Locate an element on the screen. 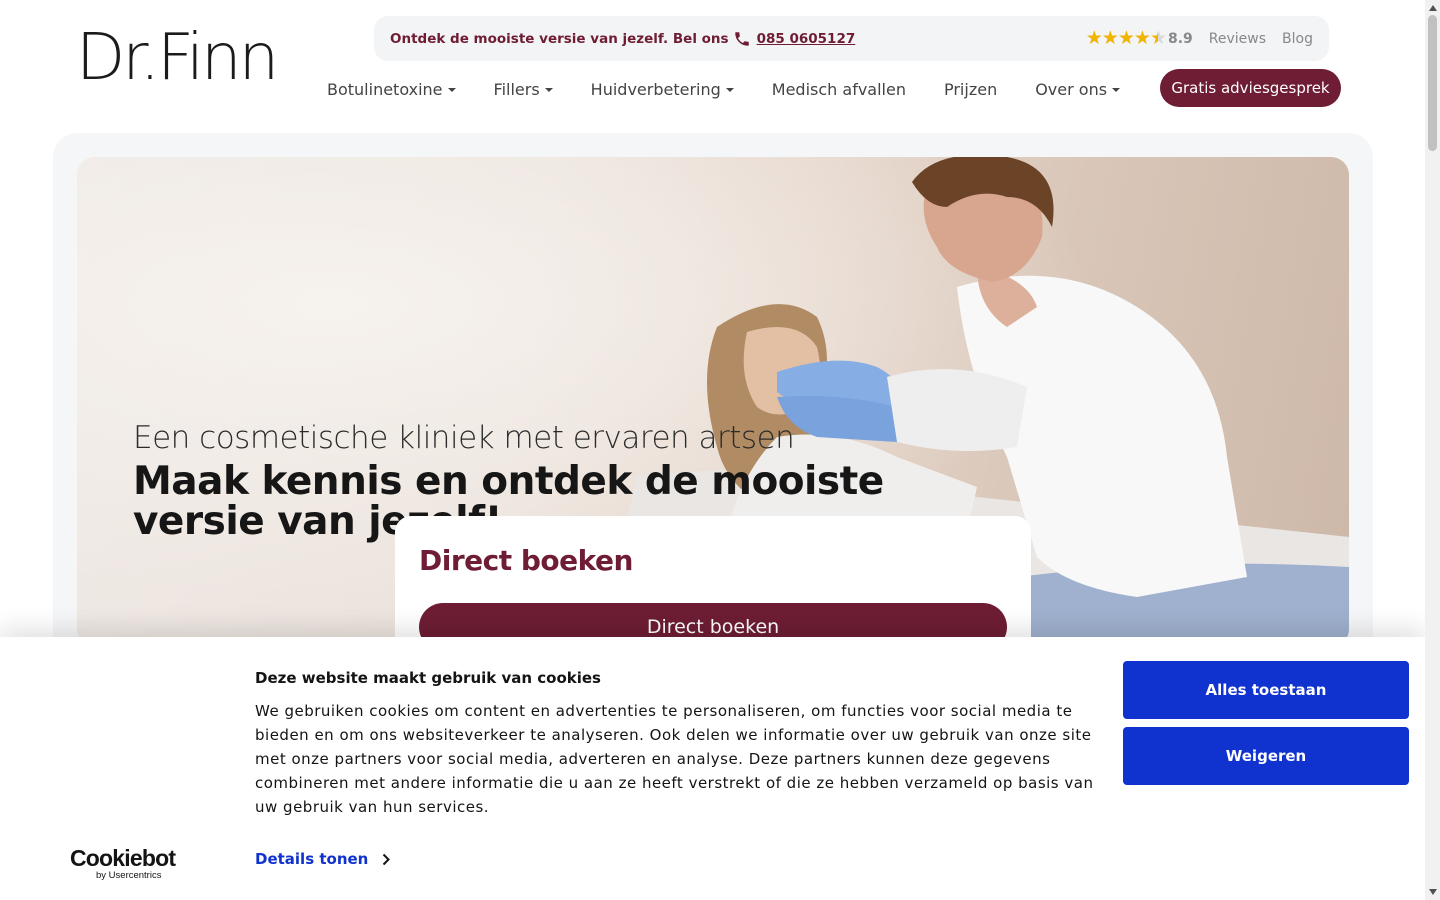 The width and height of the screenshot is (1440, 900). reject-cookies-button: Weigeren is located at coordinates (1266, 756).